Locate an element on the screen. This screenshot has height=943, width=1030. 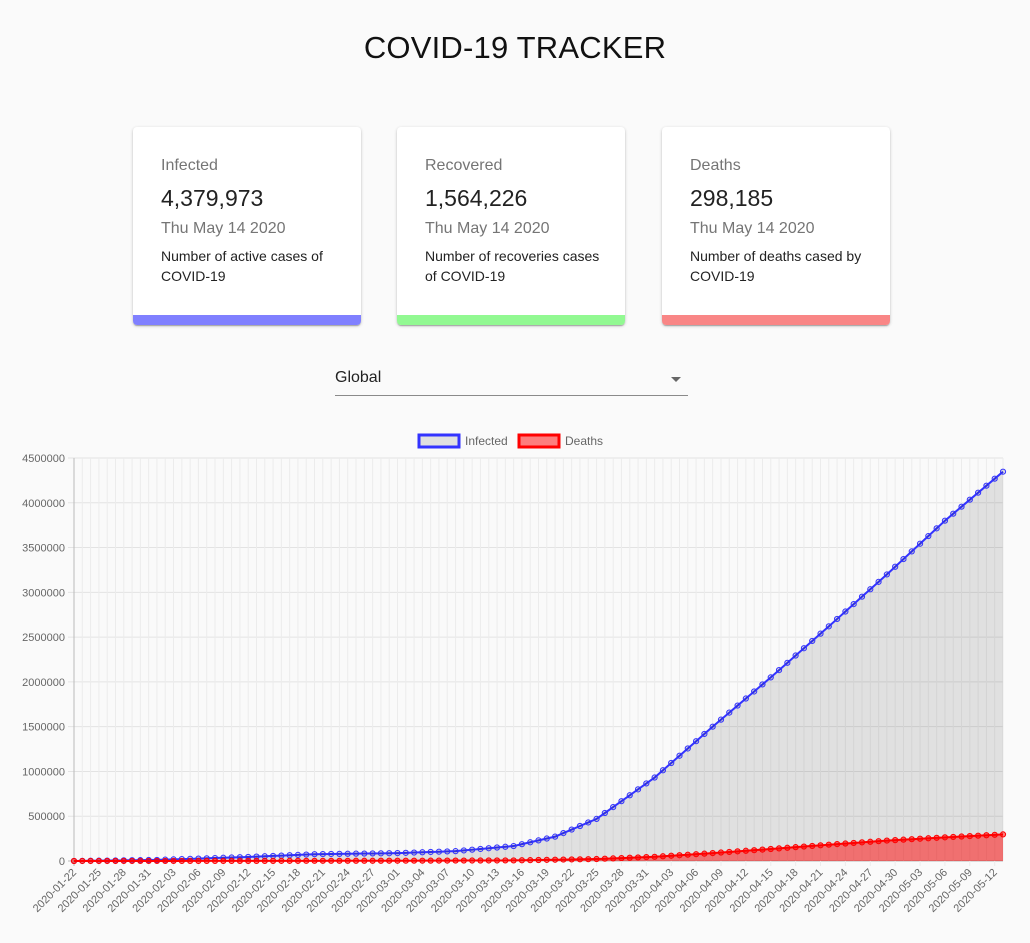
recovered-card-accent-bar is located at coordinates (511, 320).